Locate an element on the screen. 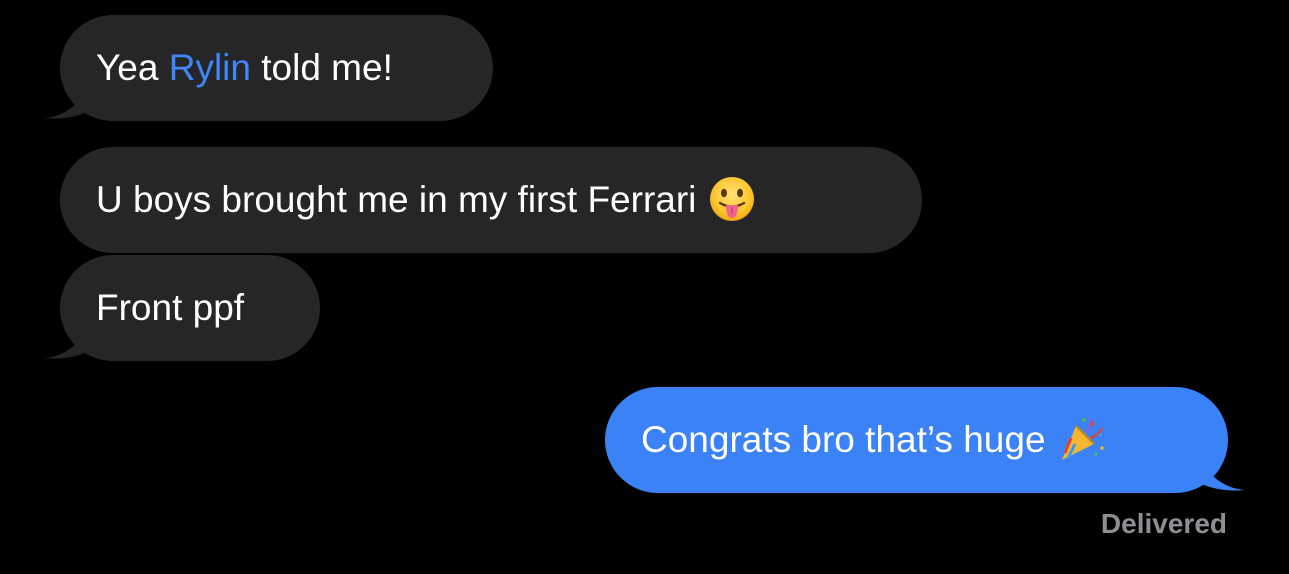 The width and height of the screenshot is (1289, 574). message-bubble-ferrari: U boys brought me in my first Ferrari is located at coordinates (491, 200).